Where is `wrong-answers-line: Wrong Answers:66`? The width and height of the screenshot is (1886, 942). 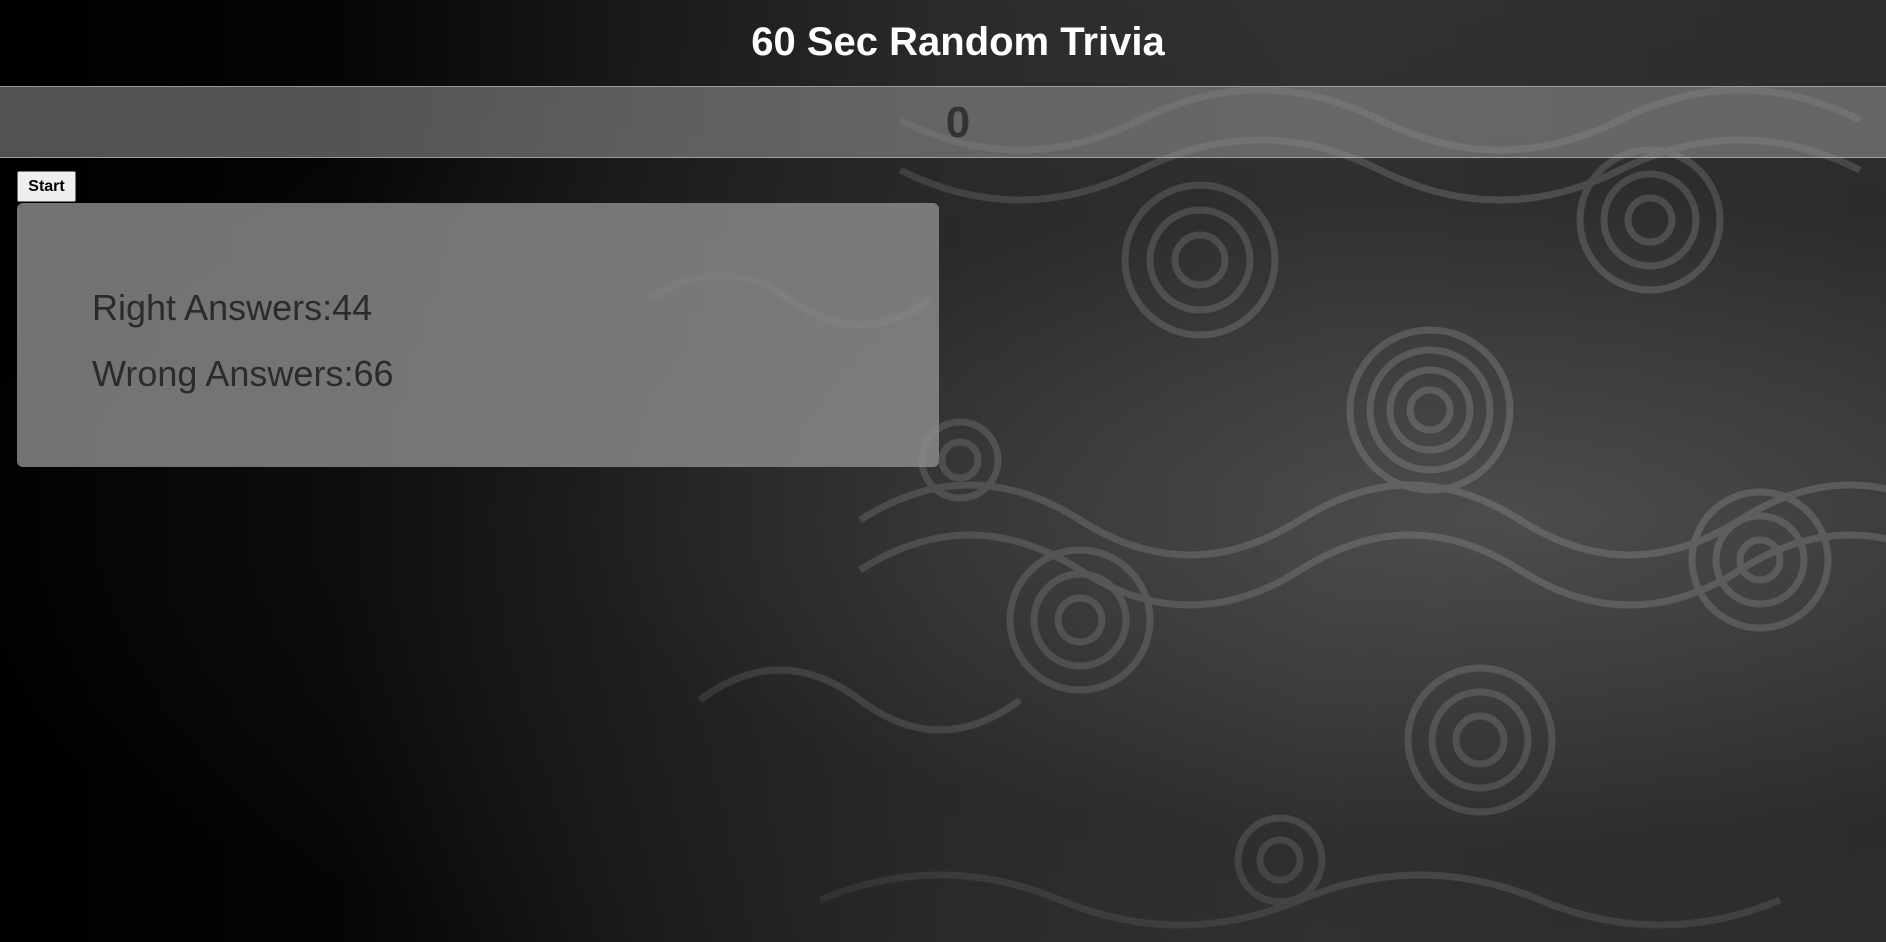 wrong-answers-line: Wrong Answers:66 is located at coordinates (243, 374).